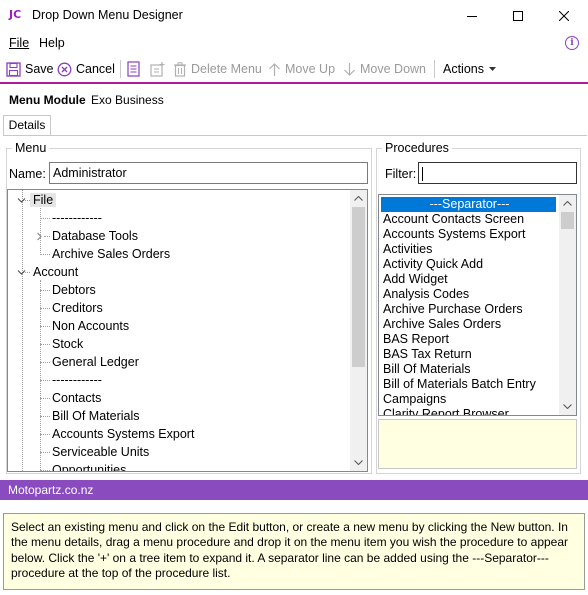  Describe the element at coordinates (76, 398) in the screenshot. I see `tree-item-contacts: Contacts` at that location.